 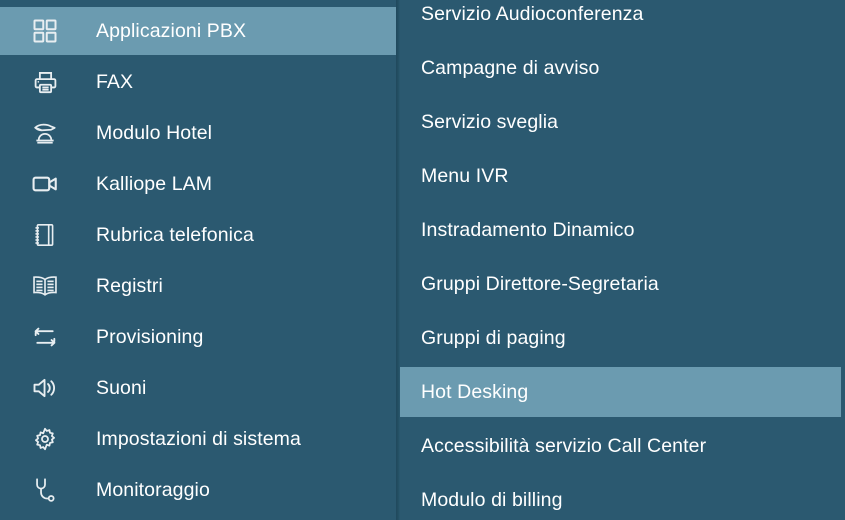 I want to click on sync-arrows-icon, so click(x=45, y=337).